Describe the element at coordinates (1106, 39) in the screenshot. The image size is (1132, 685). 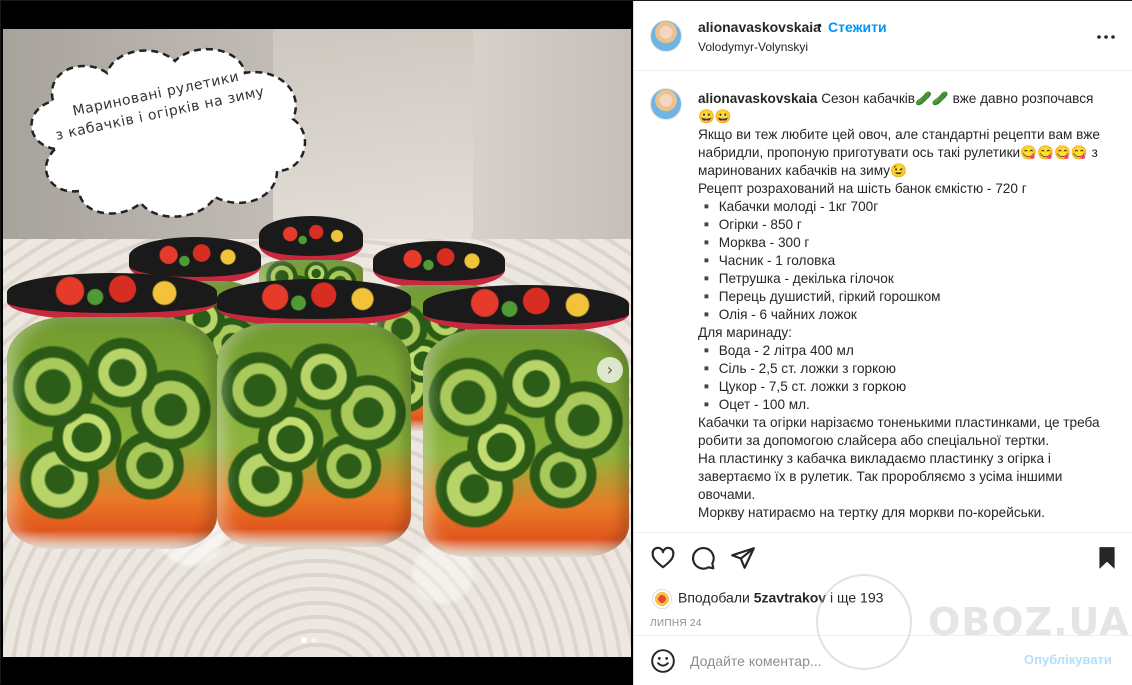
I see `more-options-icon` at that location.